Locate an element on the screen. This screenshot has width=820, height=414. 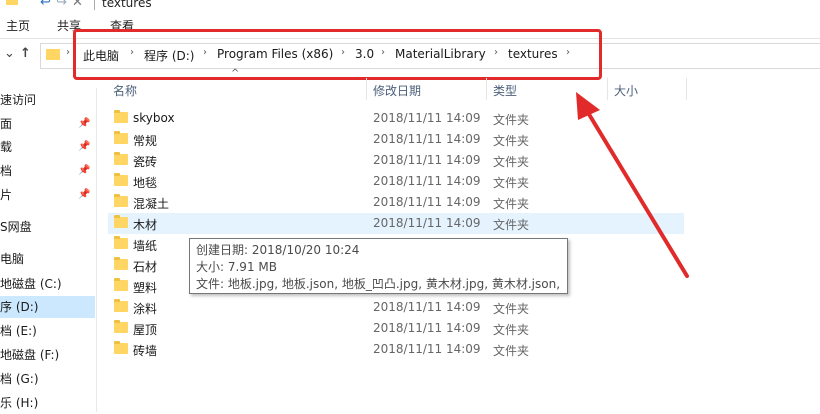
window-title: textures is located at coordinates (127, 5).